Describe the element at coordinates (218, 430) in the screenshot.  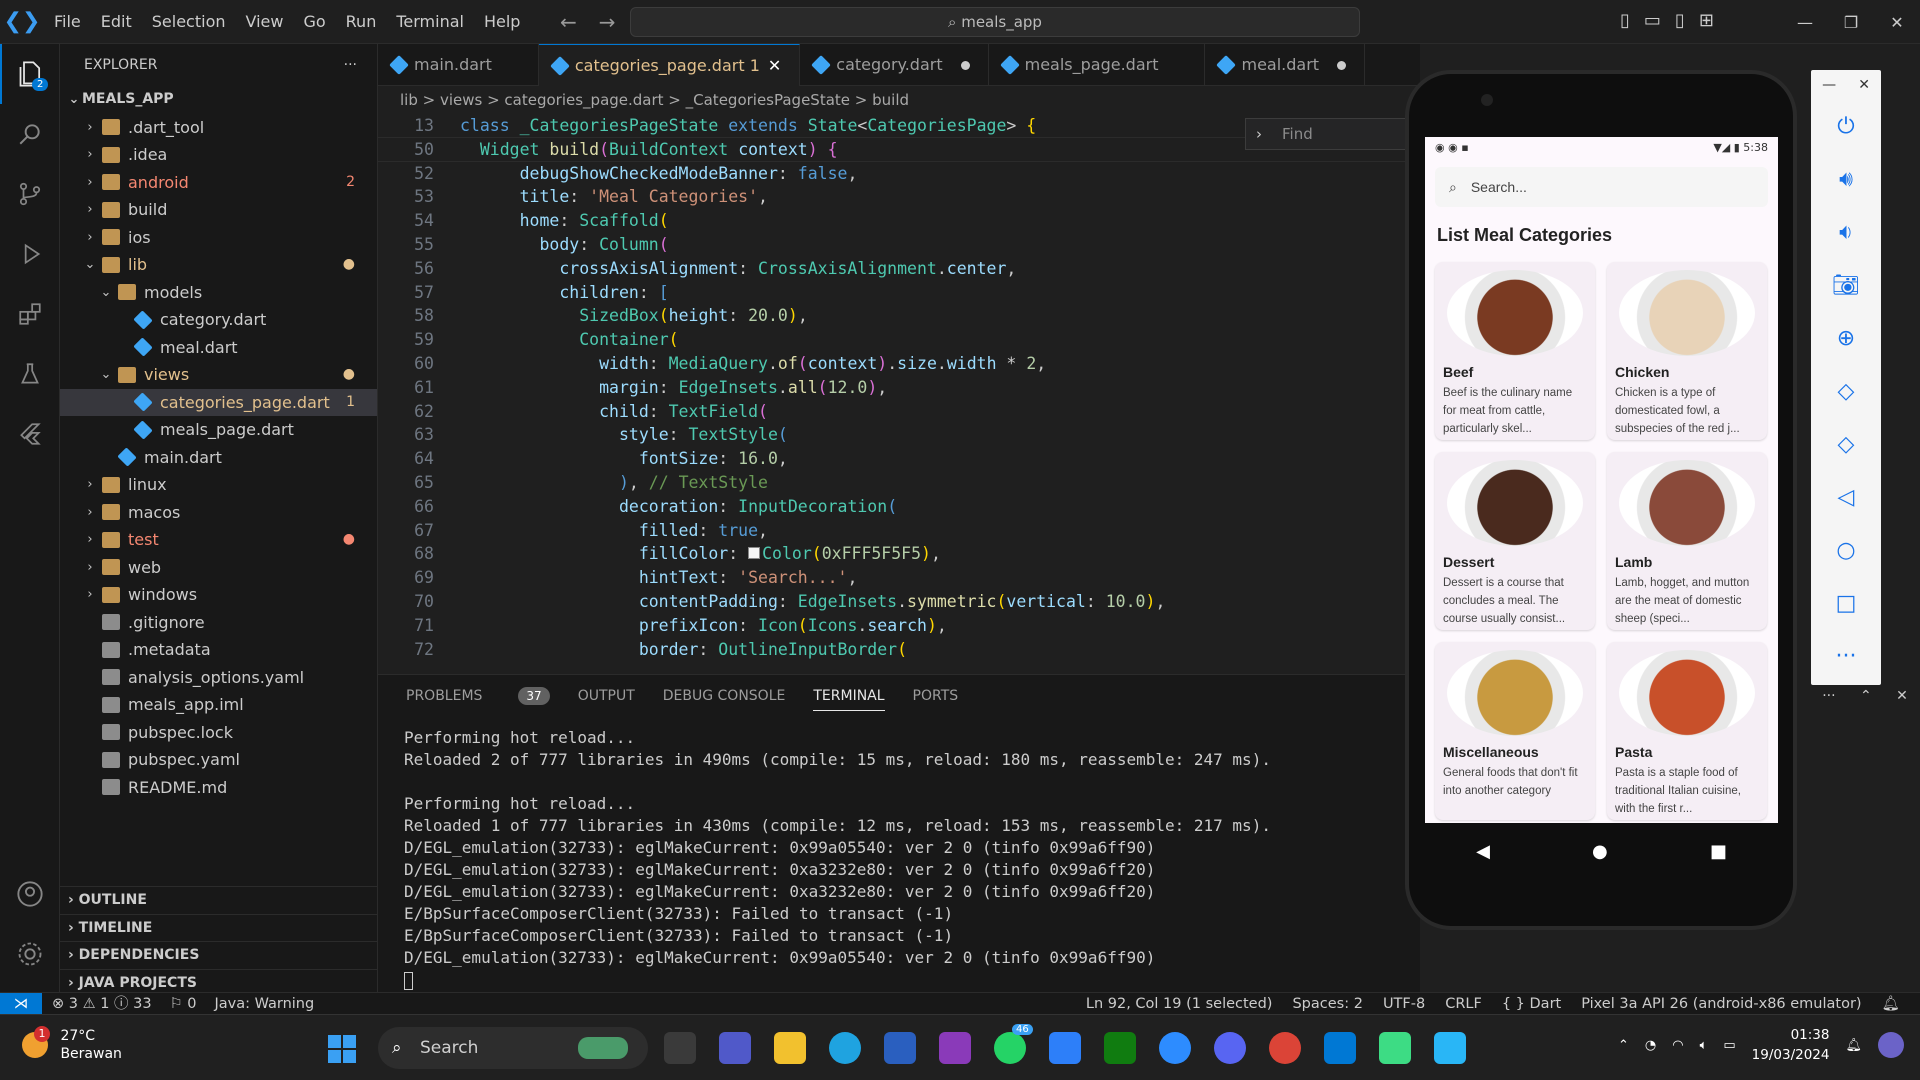
I see `tree-item: meals_page.dart` at that location.